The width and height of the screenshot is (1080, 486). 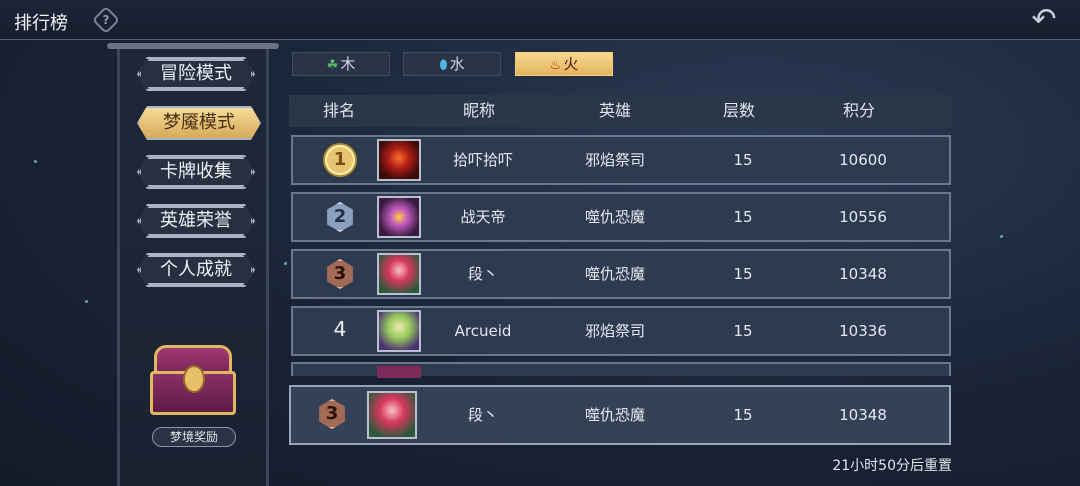 I want to click on top-bar: 排行榜 ? ↶, so click(x=540, y=20).